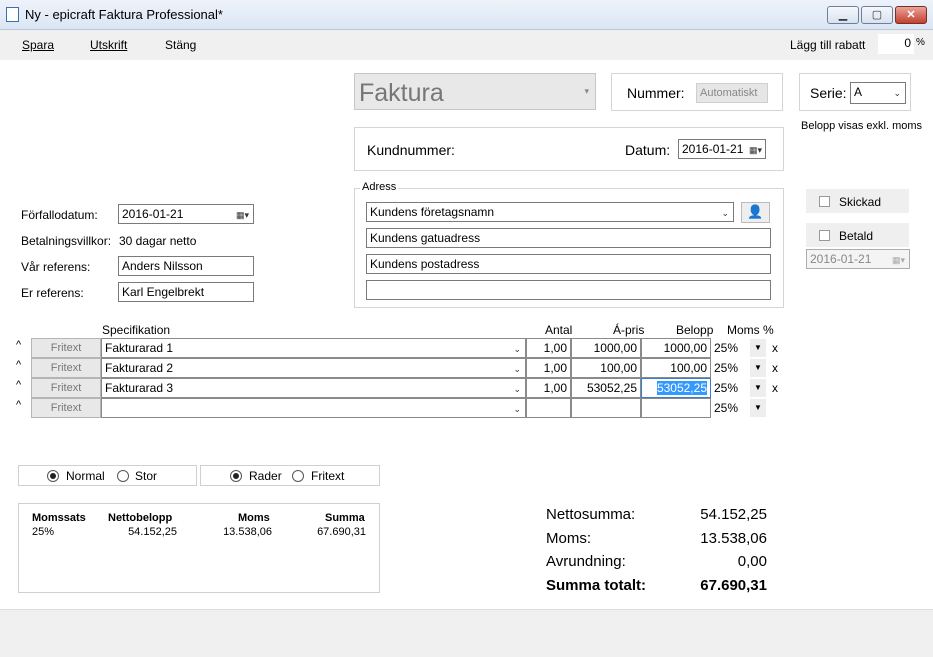  I want to click on row-price-input: 100,00, so click(606, 368).